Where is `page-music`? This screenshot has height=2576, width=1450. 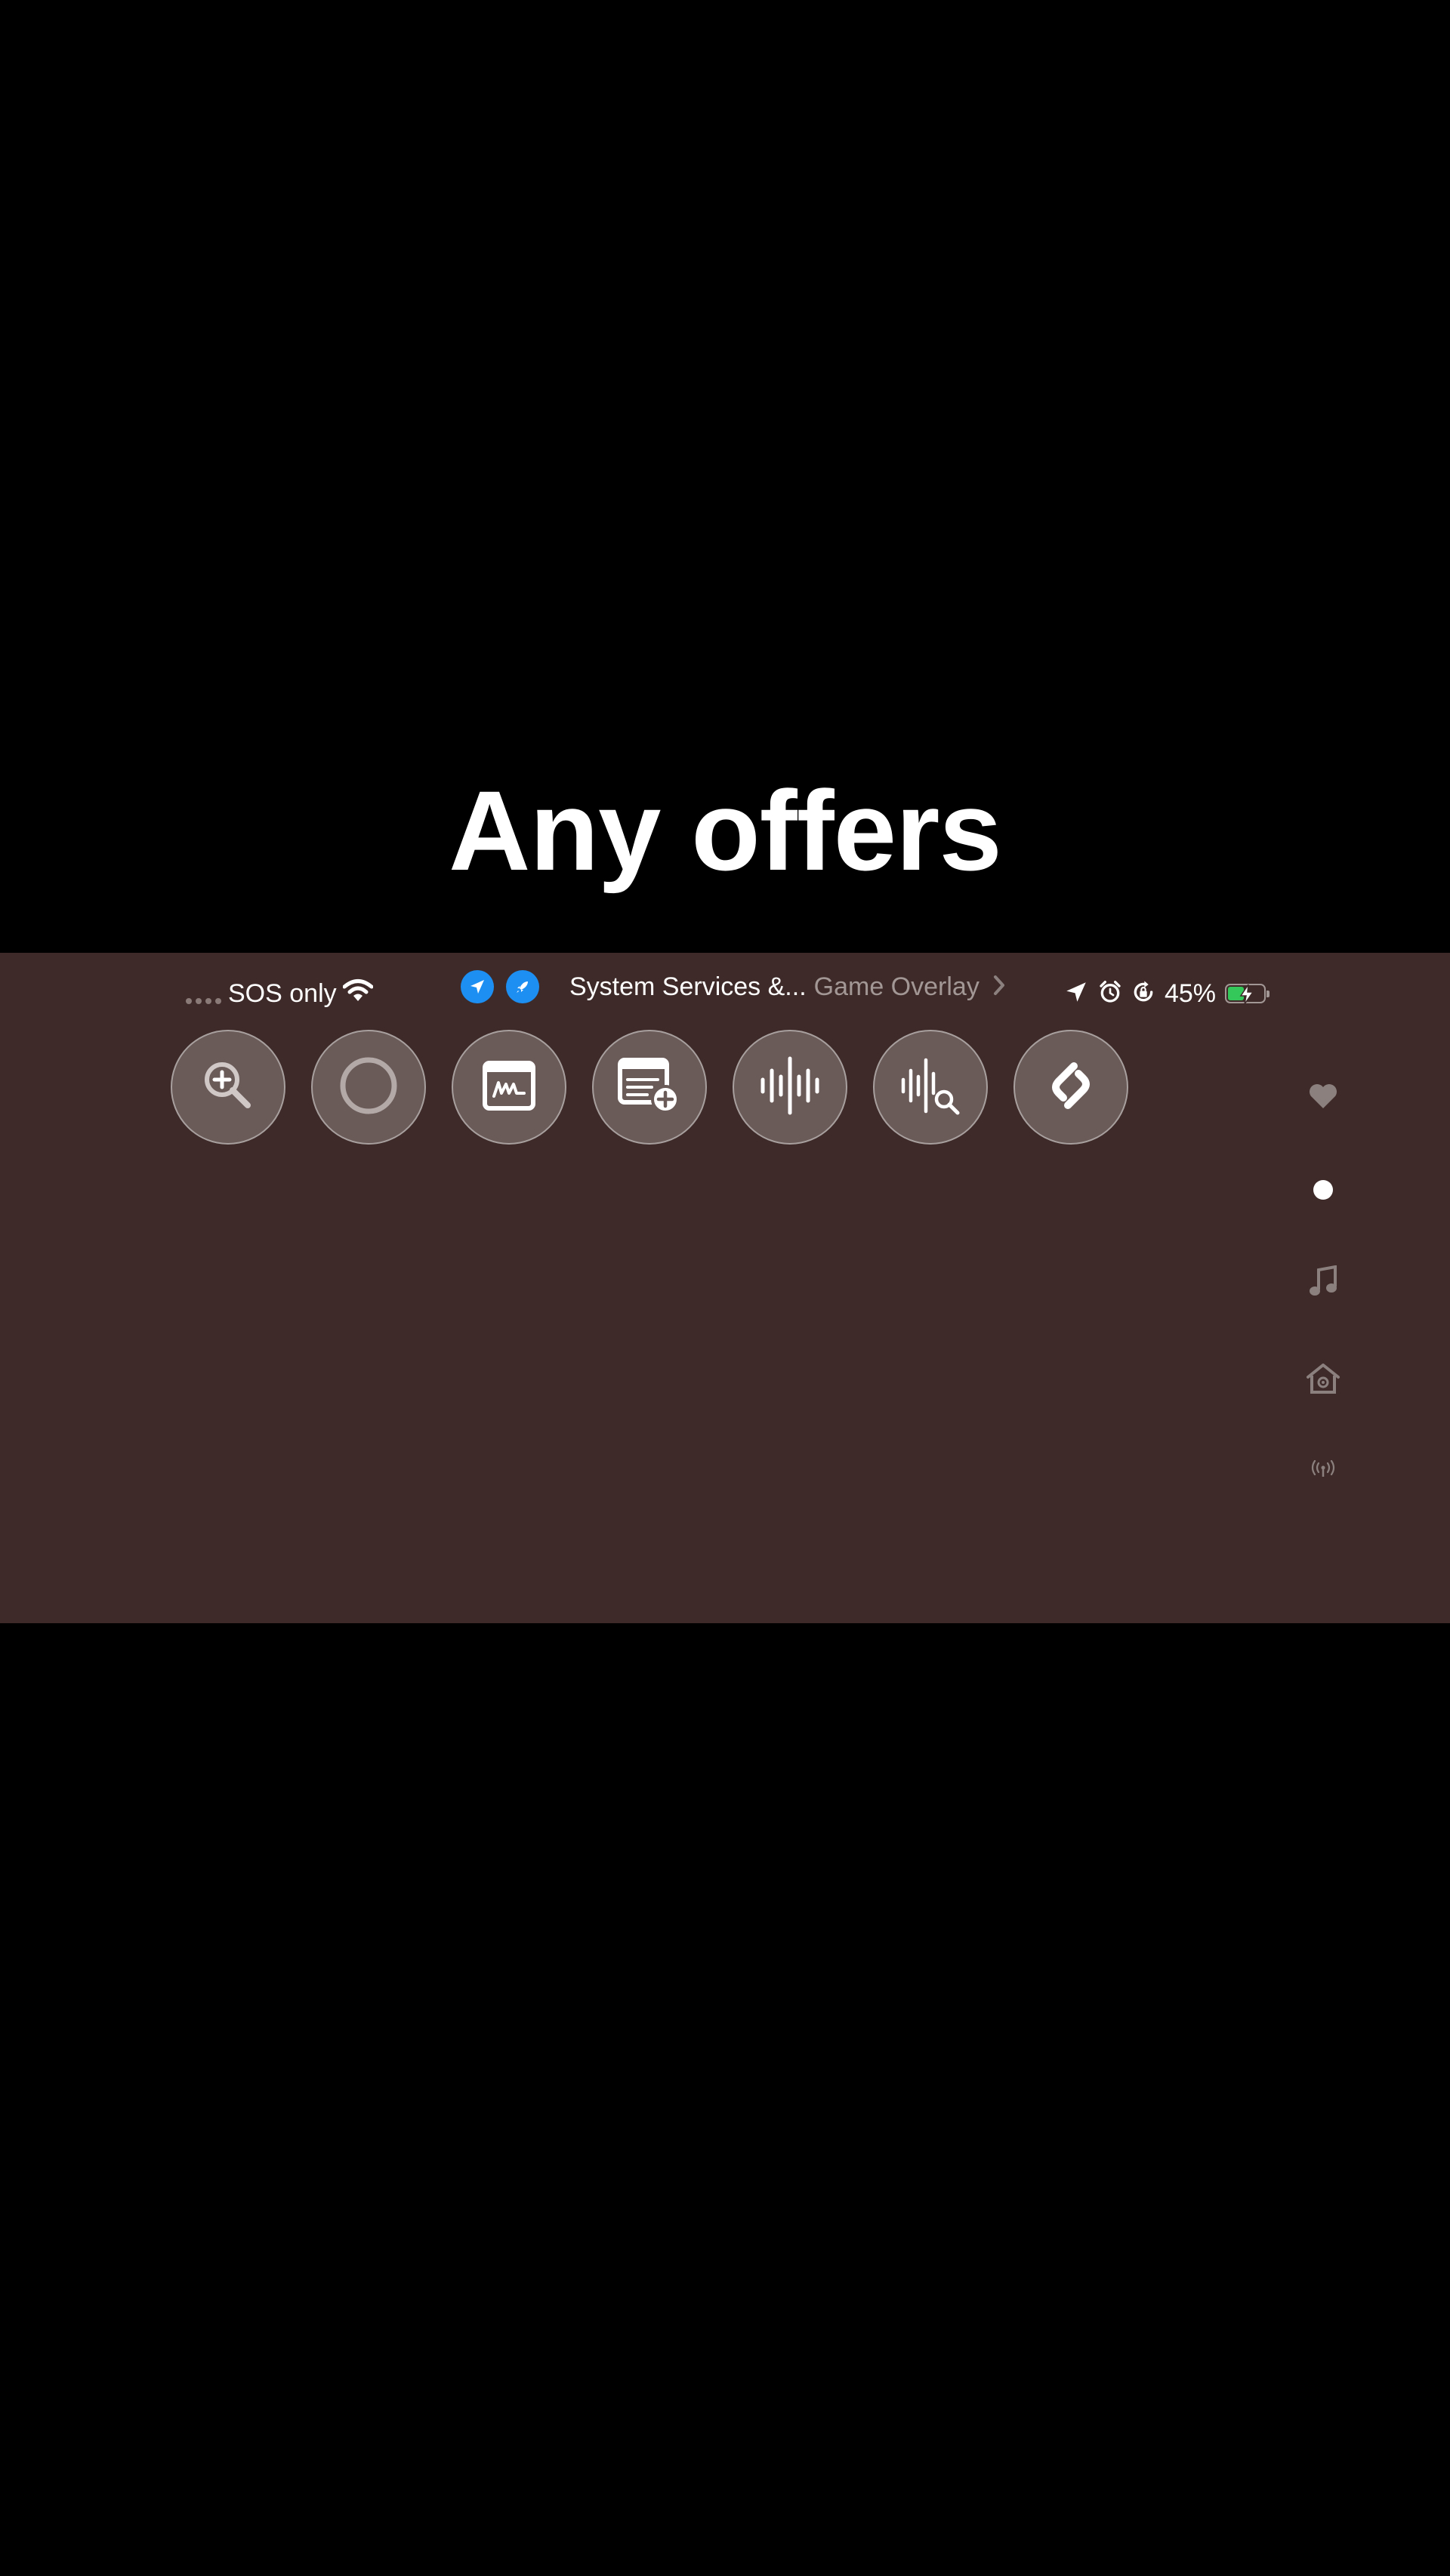
page-music is located at coordinates (1323, 1283).